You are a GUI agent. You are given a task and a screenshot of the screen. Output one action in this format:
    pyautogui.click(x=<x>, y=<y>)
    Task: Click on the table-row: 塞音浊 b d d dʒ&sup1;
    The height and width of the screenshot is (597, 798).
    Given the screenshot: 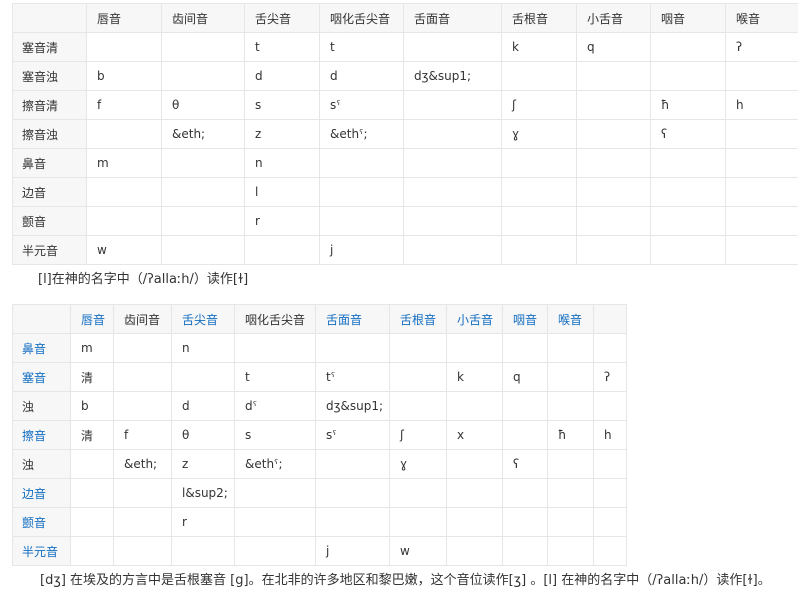 What is the action you would take?
    pyautogui.click(x=405, y=76)
    